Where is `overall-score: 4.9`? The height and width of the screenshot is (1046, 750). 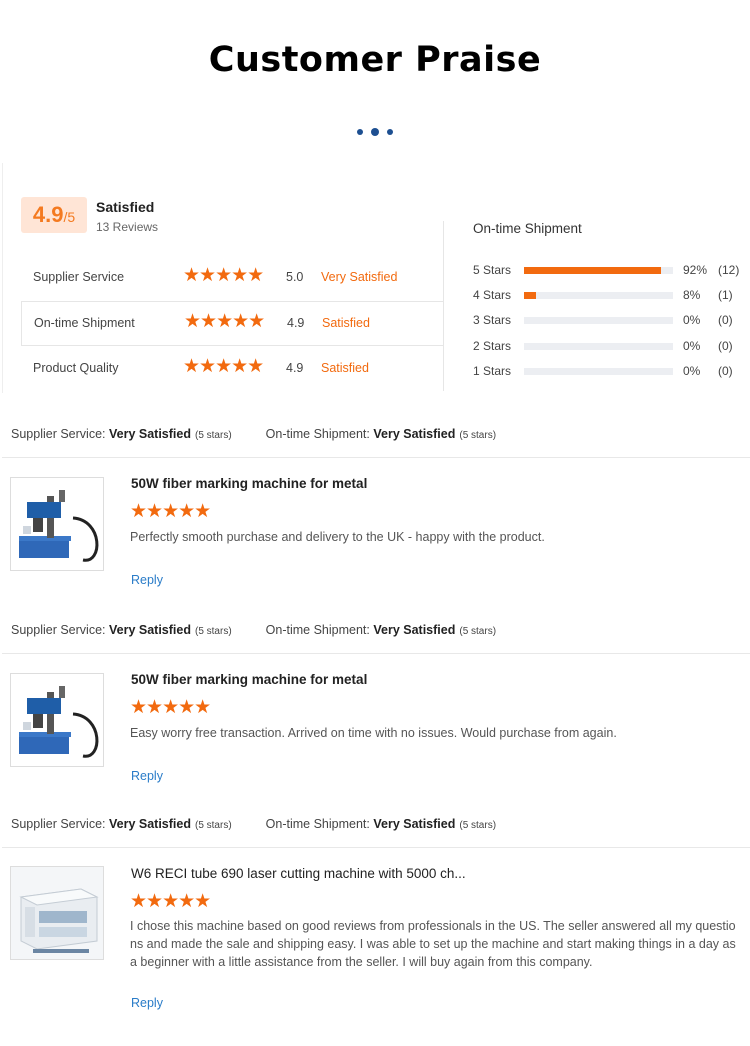
overall-score: 4.9 is located at coordinates (48, 214).